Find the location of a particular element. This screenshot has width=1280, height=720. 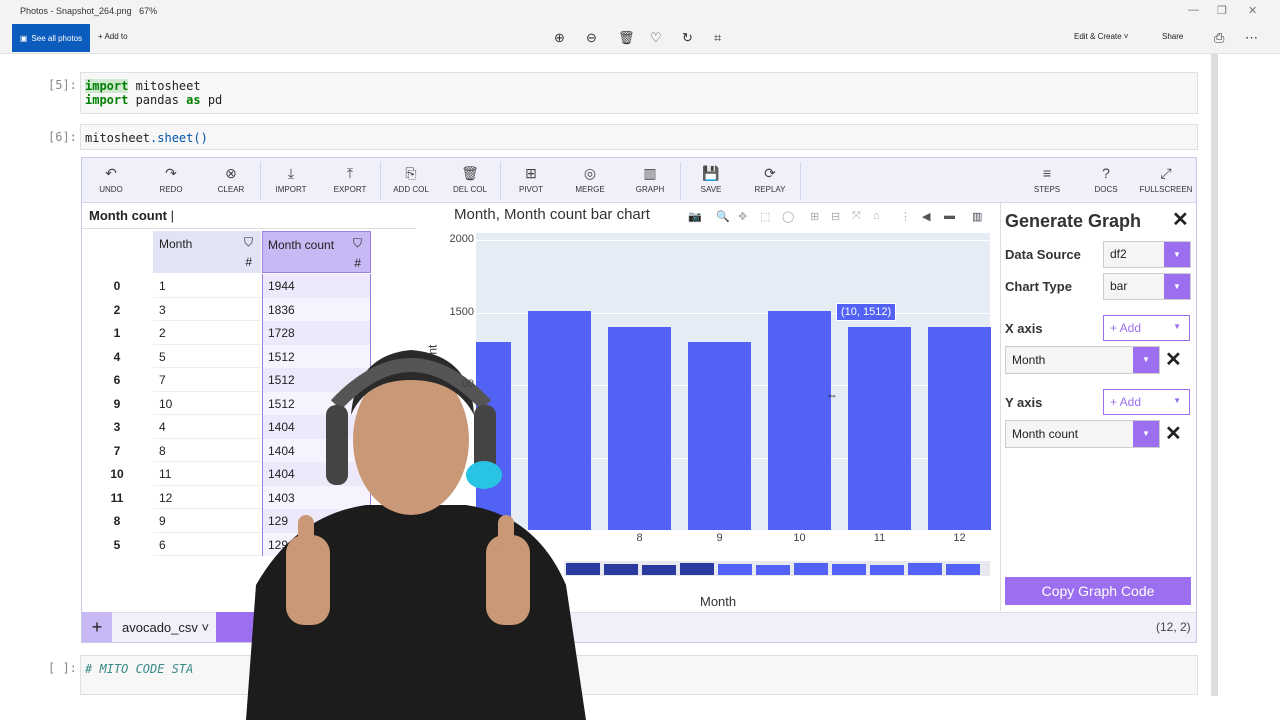

cell-month-count: 1728 is located at coordinates (316, 333).